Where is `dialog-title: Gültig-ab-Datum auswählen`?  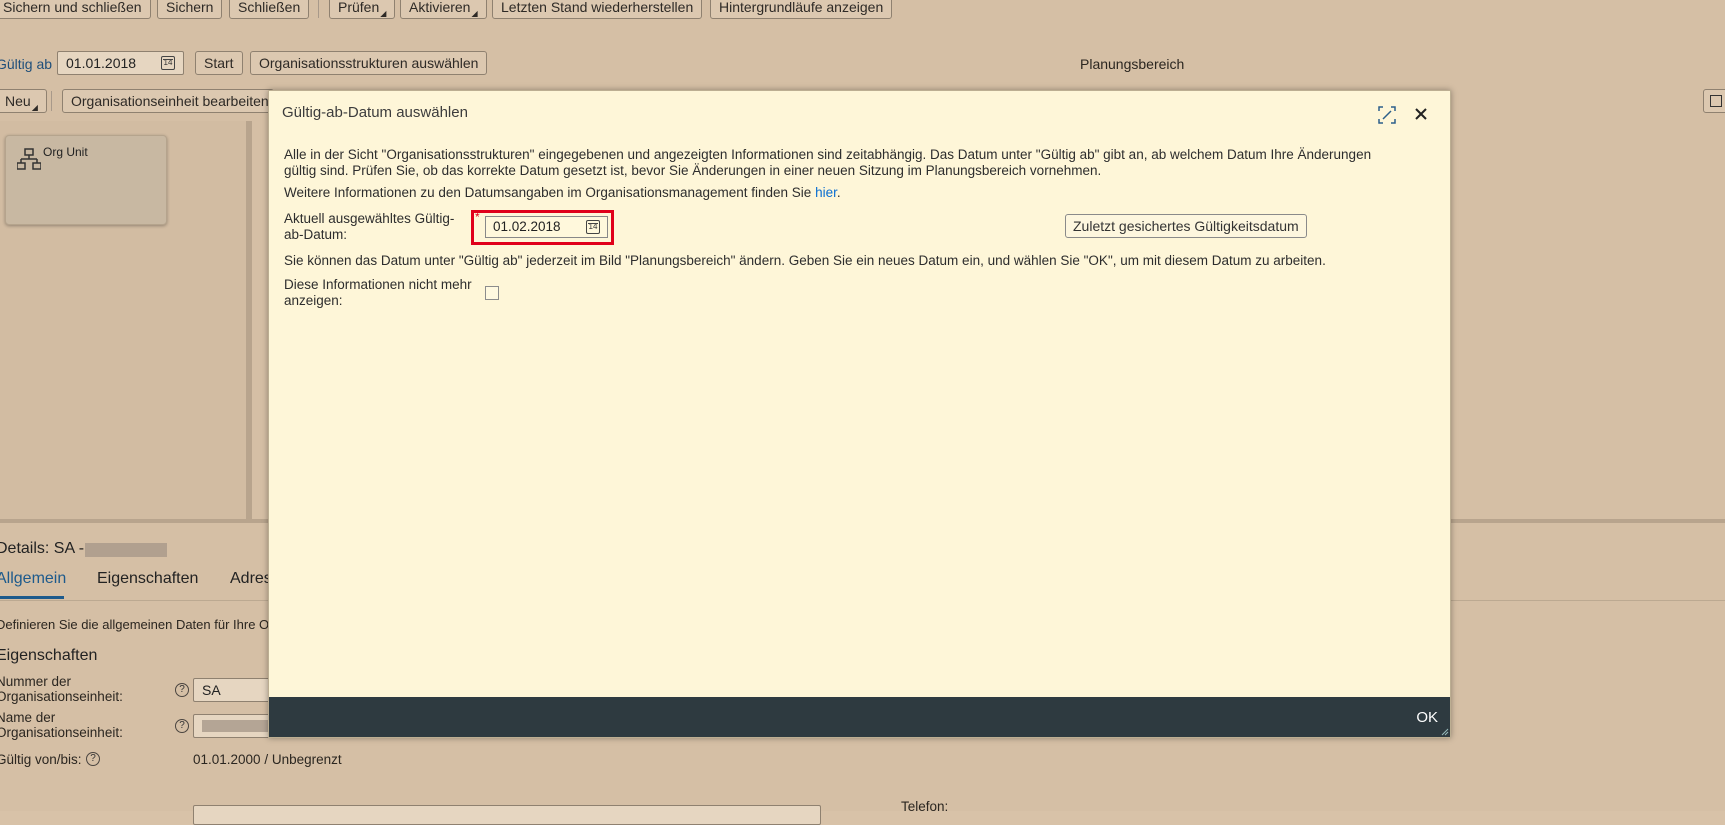 dialog-title: Gültig-ab-Datum auswählen is located at coordinates (375, 112).